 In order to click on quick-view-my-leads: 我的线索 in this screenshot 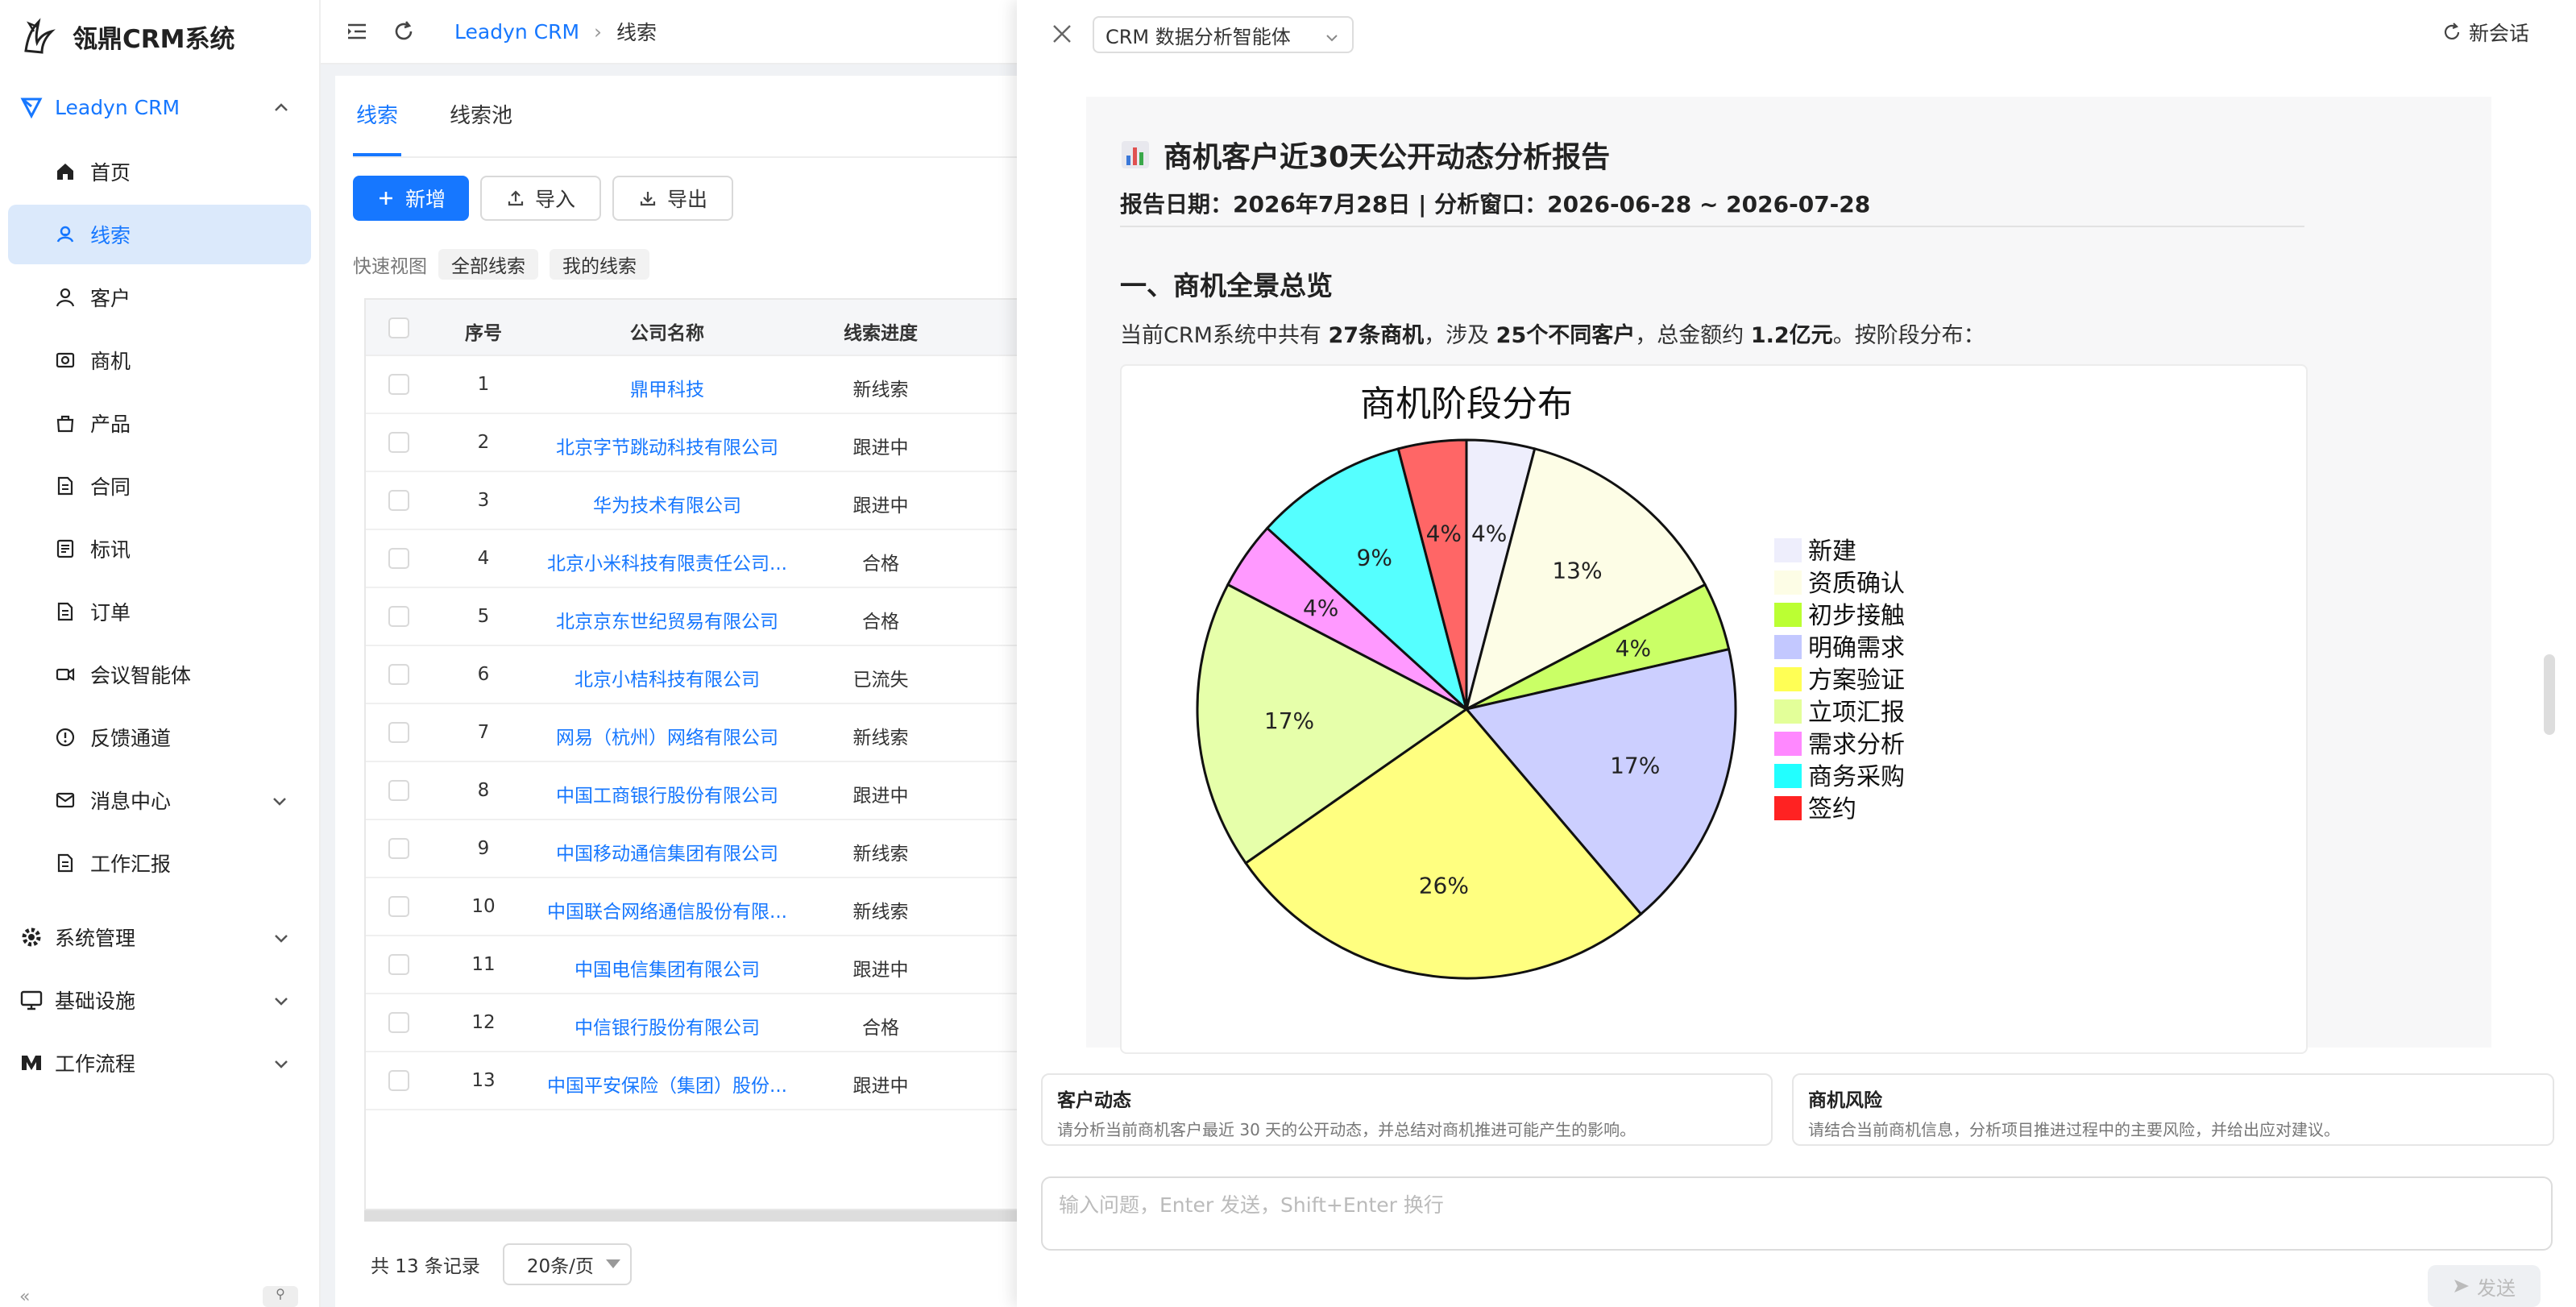, I will do `click(599, 264)`.